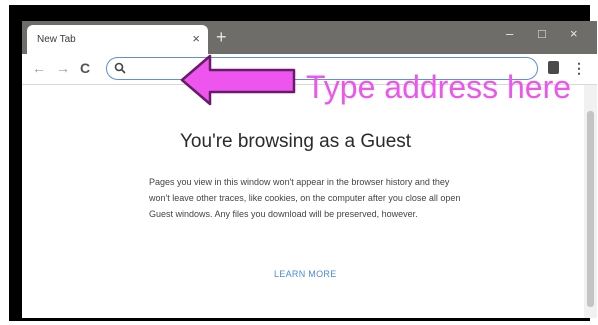 This screenshot has height=325, width=598. I want to click on back-icon: ←, so click(39, 68).